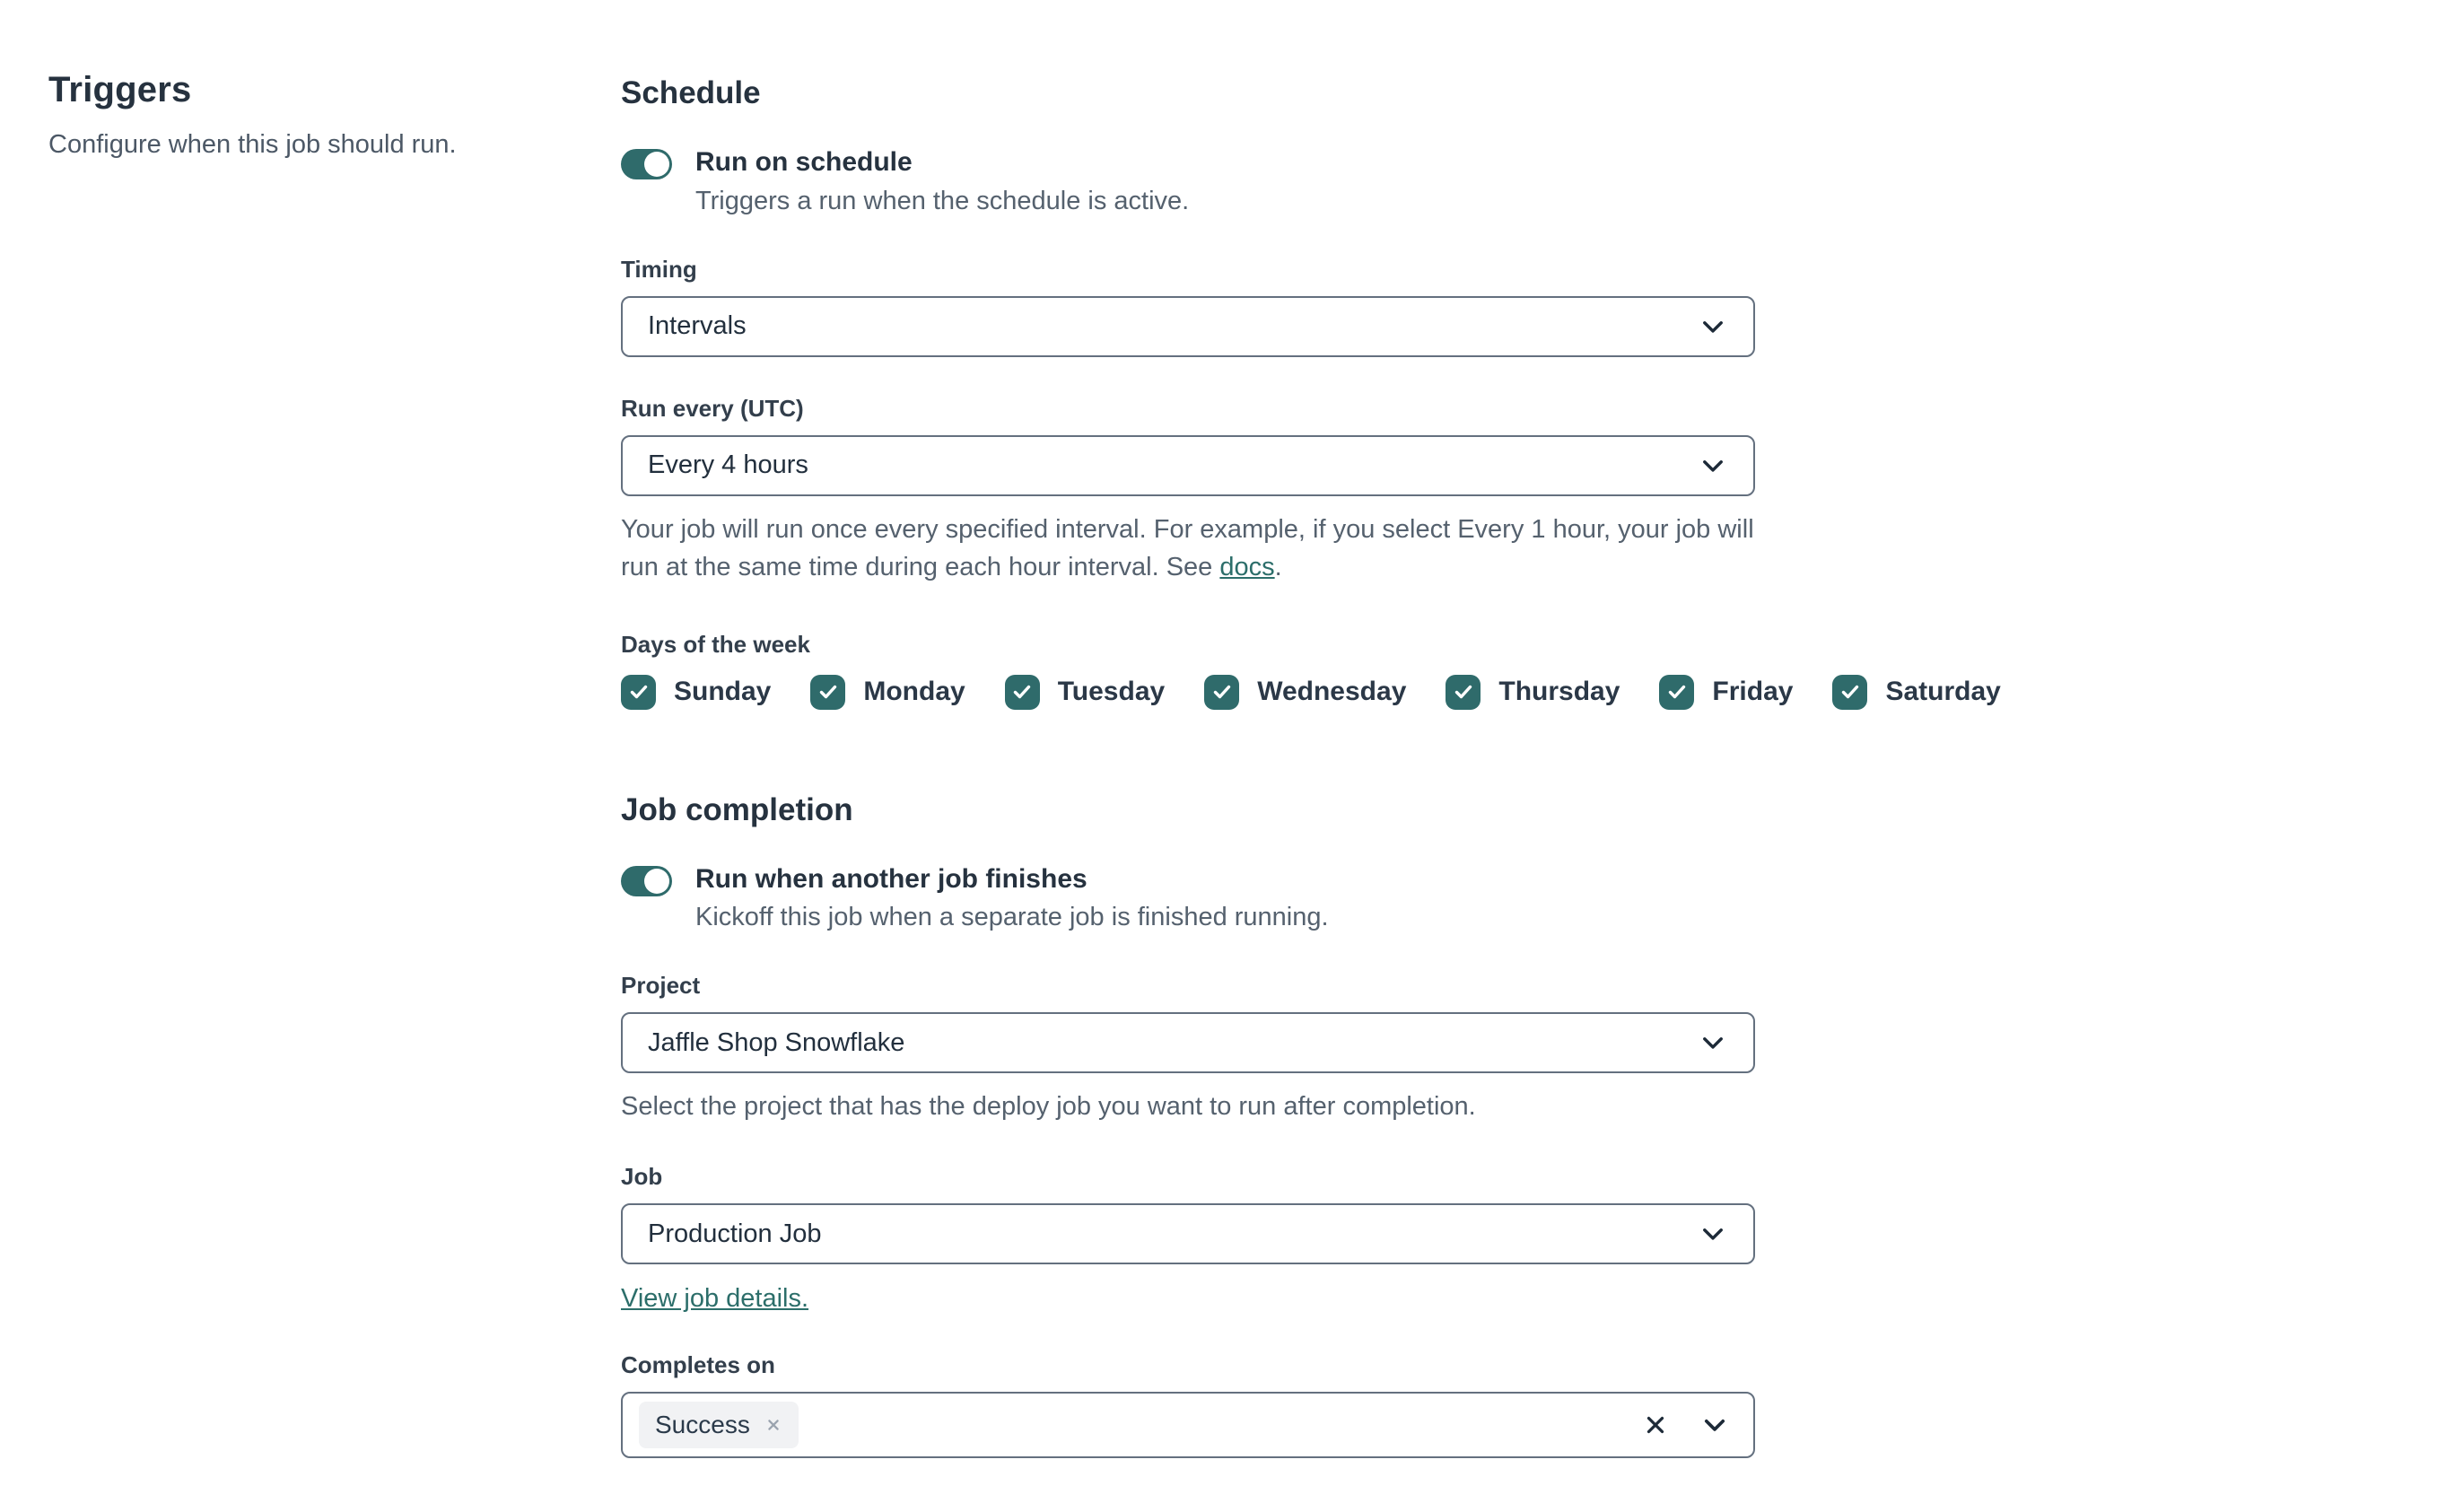 This screenshot has height=1512, width=2437. I want to click on run-when-job-finishes-toggle, so click(646, 880).